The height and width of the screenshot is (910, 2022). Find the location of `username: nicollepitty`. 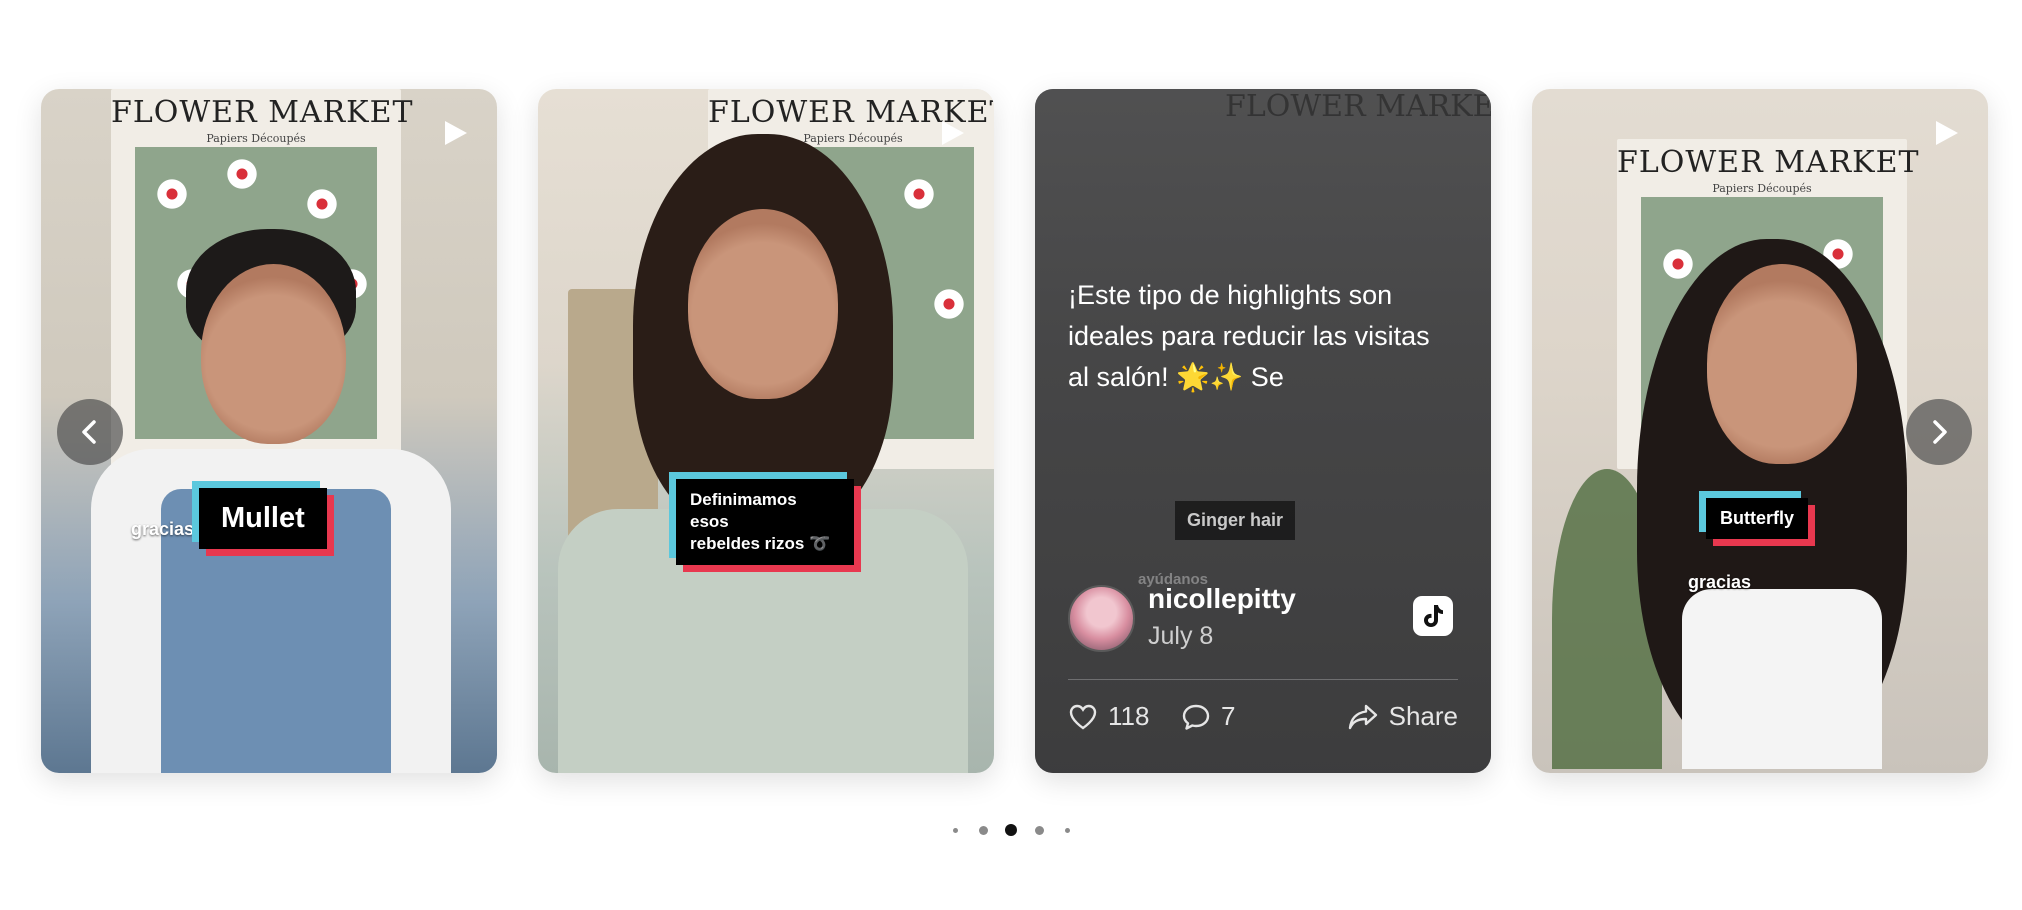

username: nicollepitty is located at coordinates (1222, 599).